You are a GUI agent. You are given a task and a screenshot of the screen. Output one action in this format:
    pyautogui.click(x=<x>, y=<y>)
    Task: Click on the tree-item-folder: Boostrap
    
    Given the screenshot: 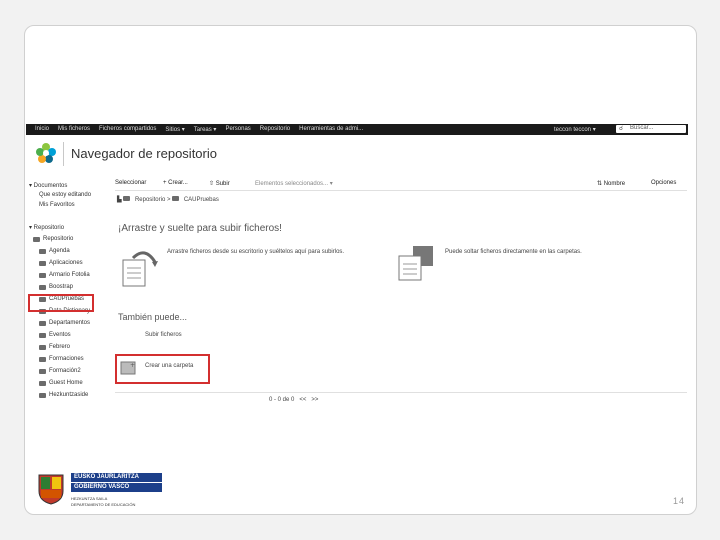 What is the action you would take?
    pyautogui.click(x=56, y=287)
    